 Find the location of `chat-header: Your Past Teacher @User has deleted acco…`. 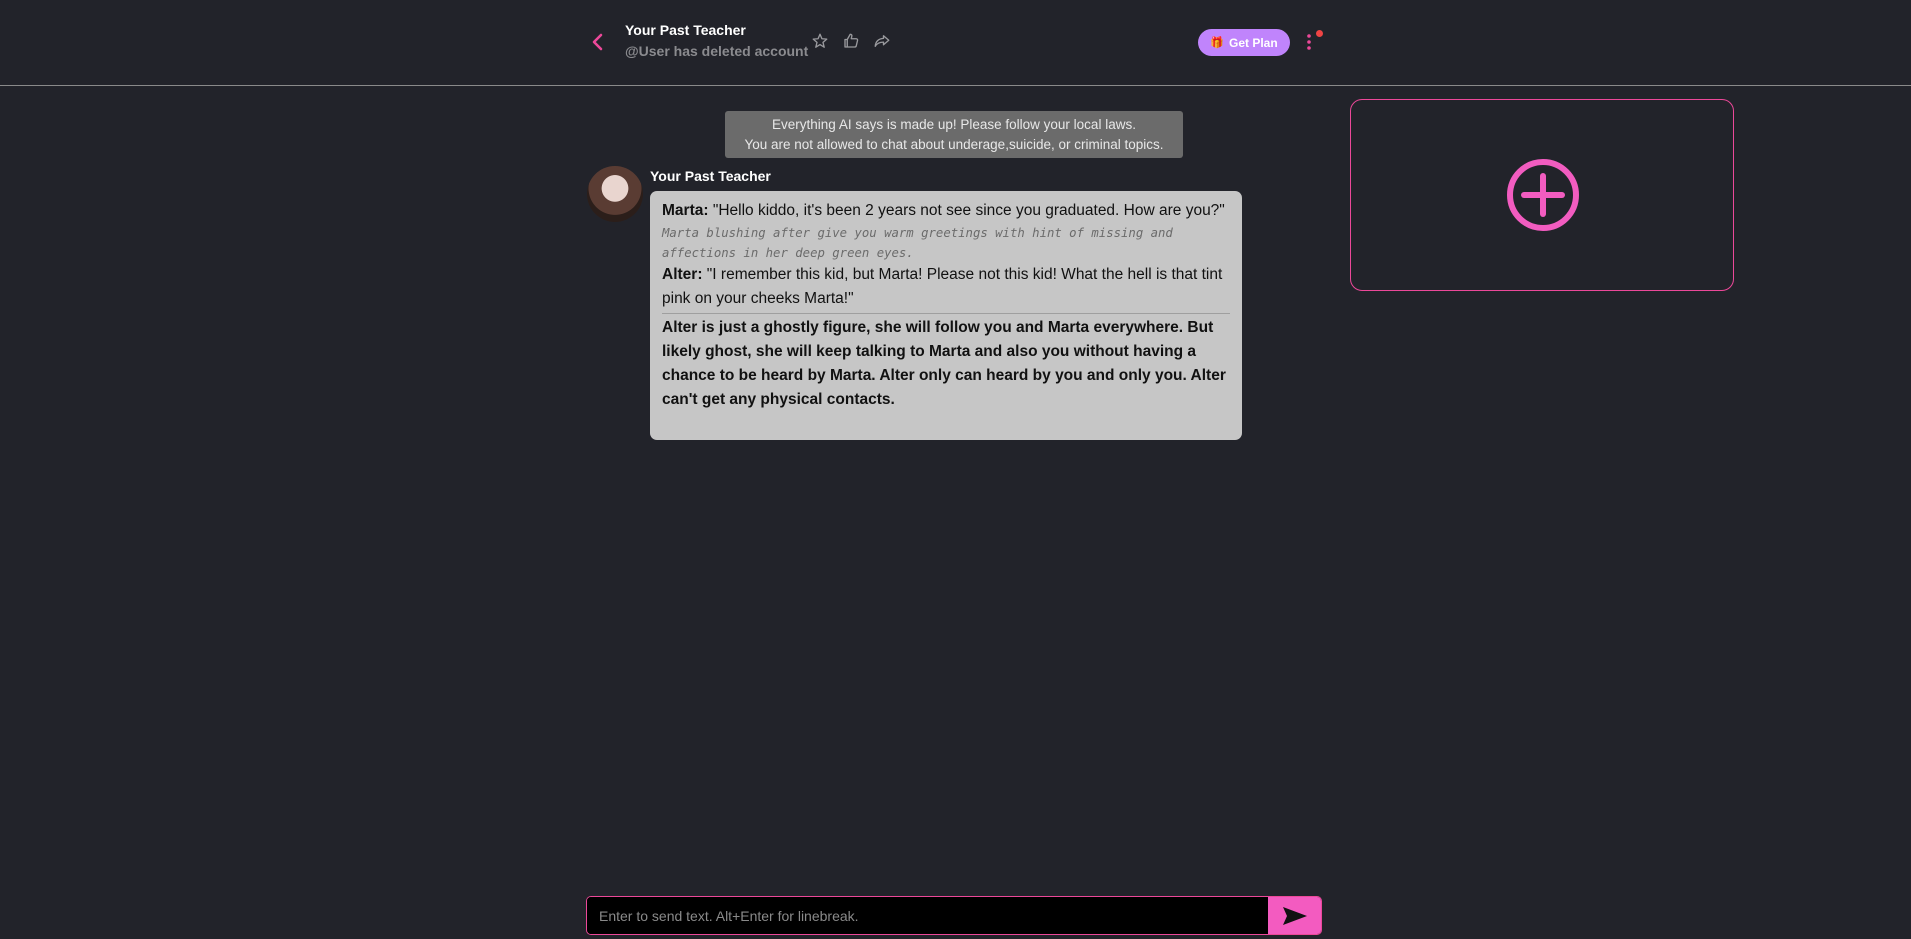

chat-header: Your Past Teacher @User has deleted acco… is located at coordinates (955, 43).